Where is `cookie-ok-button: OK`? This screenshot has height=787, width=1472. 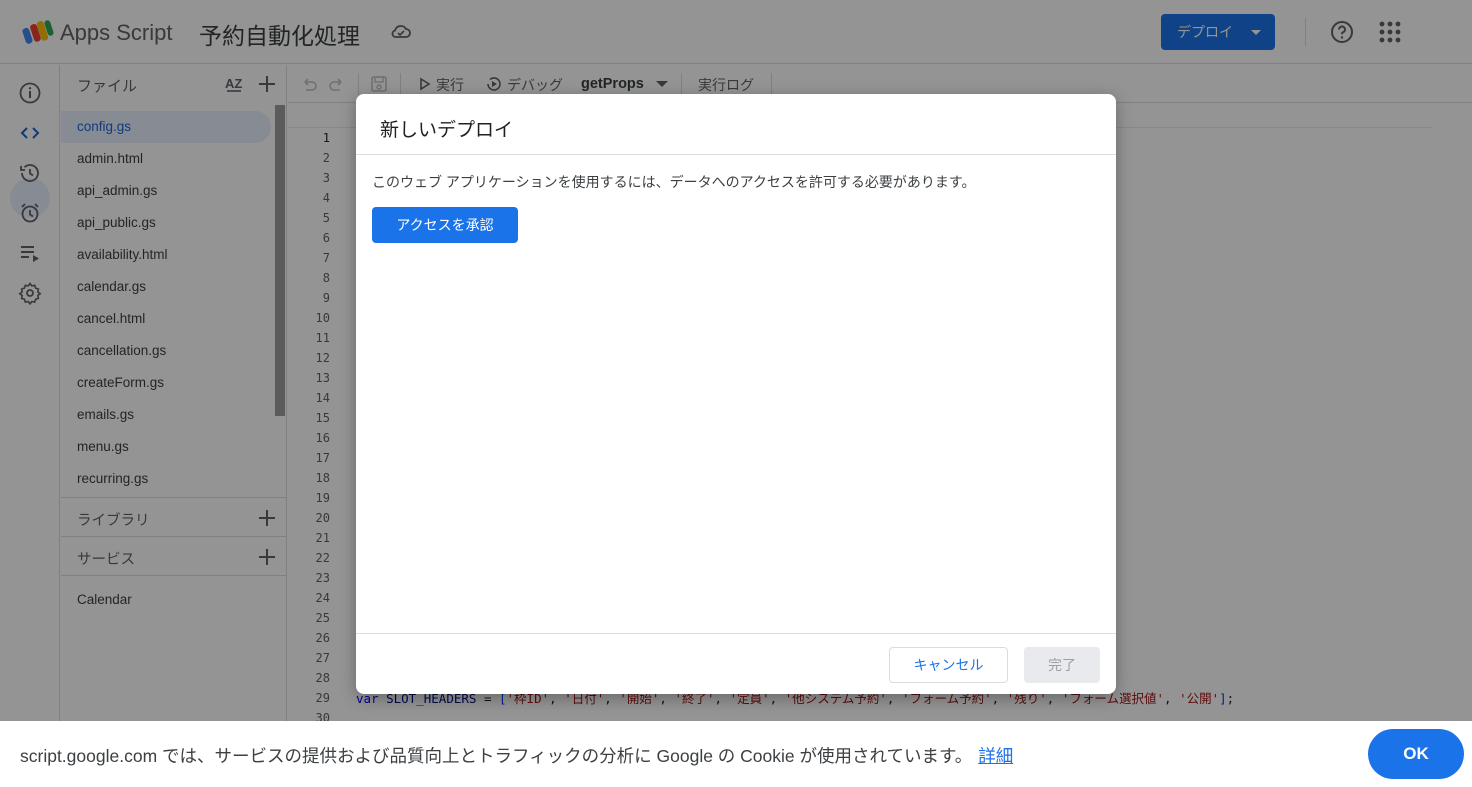 cookie-ok-button: OK is located at coordinates (1416, 754).